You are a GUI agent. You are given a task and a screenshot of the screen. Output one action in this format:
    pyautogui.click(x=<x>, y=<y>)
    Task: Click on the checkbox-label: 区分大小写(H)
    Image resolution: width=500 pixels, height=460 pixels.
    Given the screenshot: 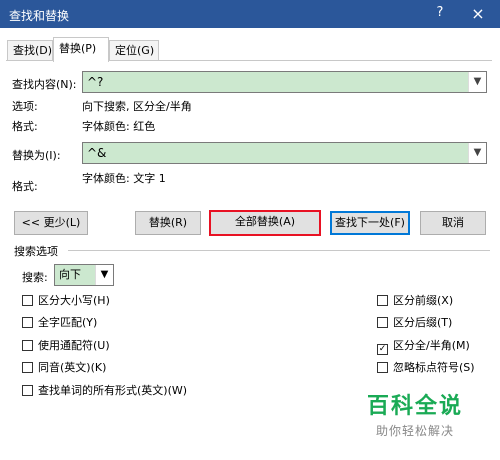 What is the action you would take?
    pyautogui.click(x=74, y=300)
    